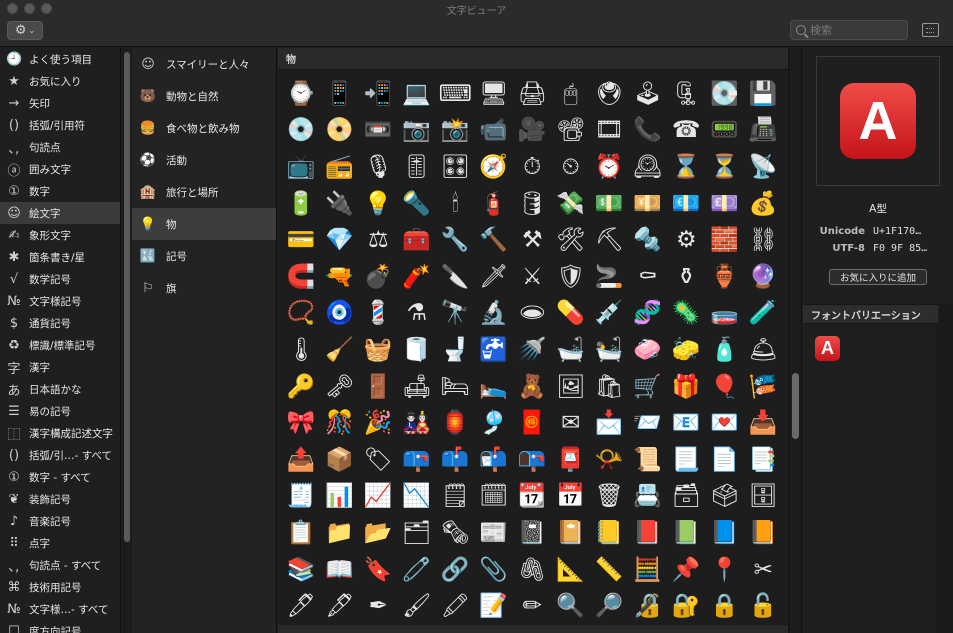  I want to click on character-cell: ⌨, so click(455, 94).